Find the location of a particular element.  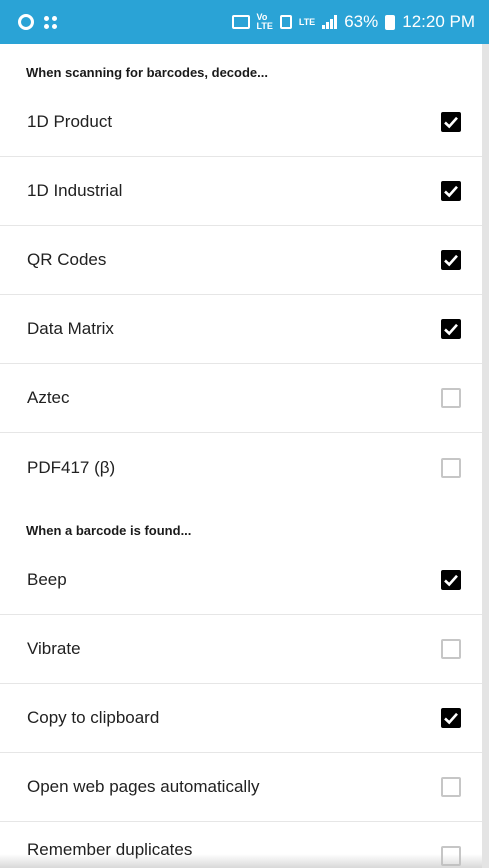

pref-label: 1D Product is located at coordinates (70, 121).